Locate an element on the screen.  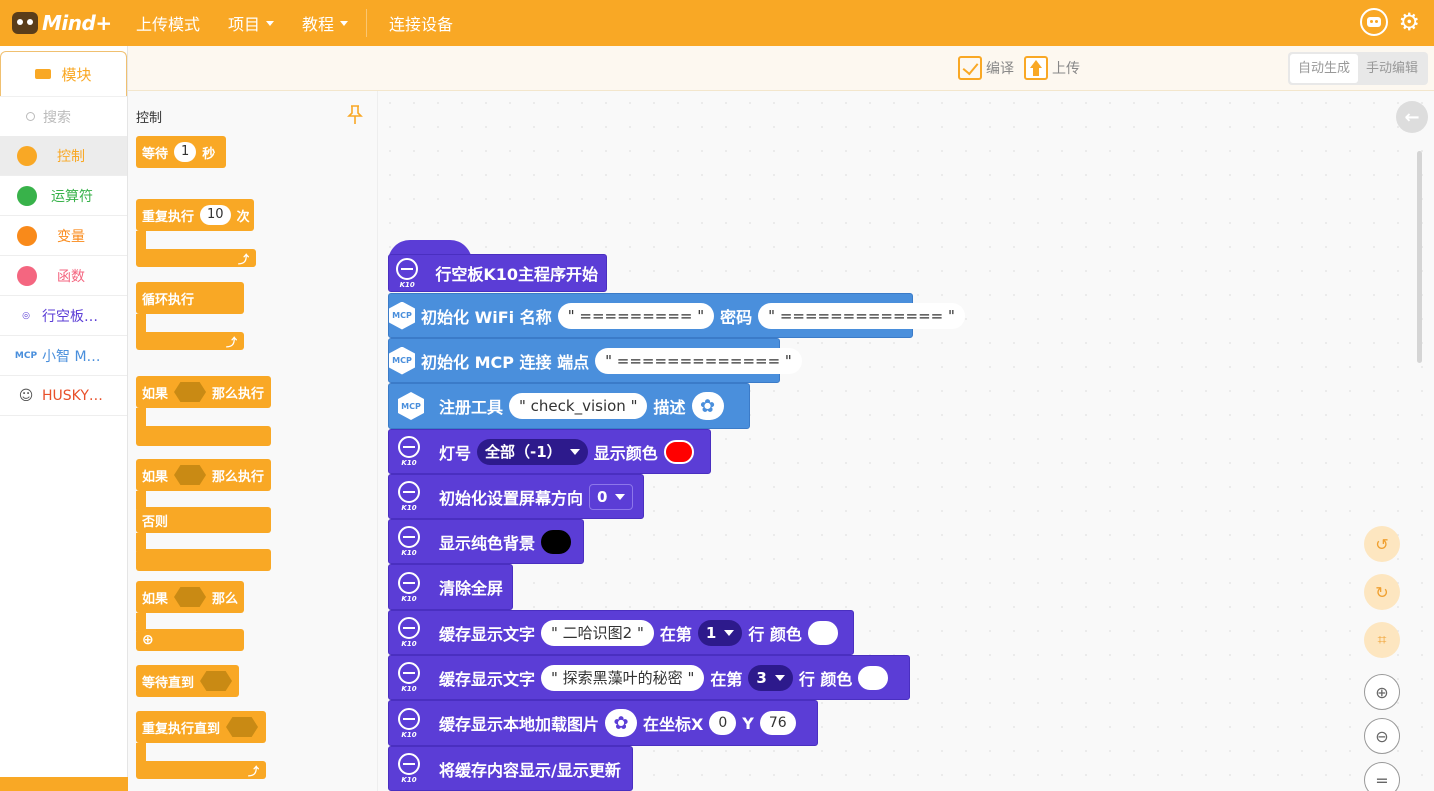
block-cache-text-2: K10 缓存显示文字 " 探索黑藻叶的秘密 " 在第 3 行 颜色 is located at coordinates (649, 677).